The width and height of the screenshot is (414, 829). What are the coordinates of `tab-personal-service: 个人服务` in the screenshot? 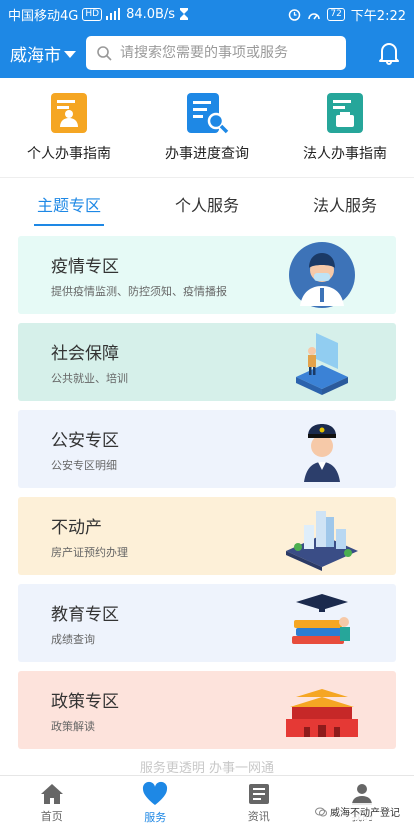 It's located at (207, 204).